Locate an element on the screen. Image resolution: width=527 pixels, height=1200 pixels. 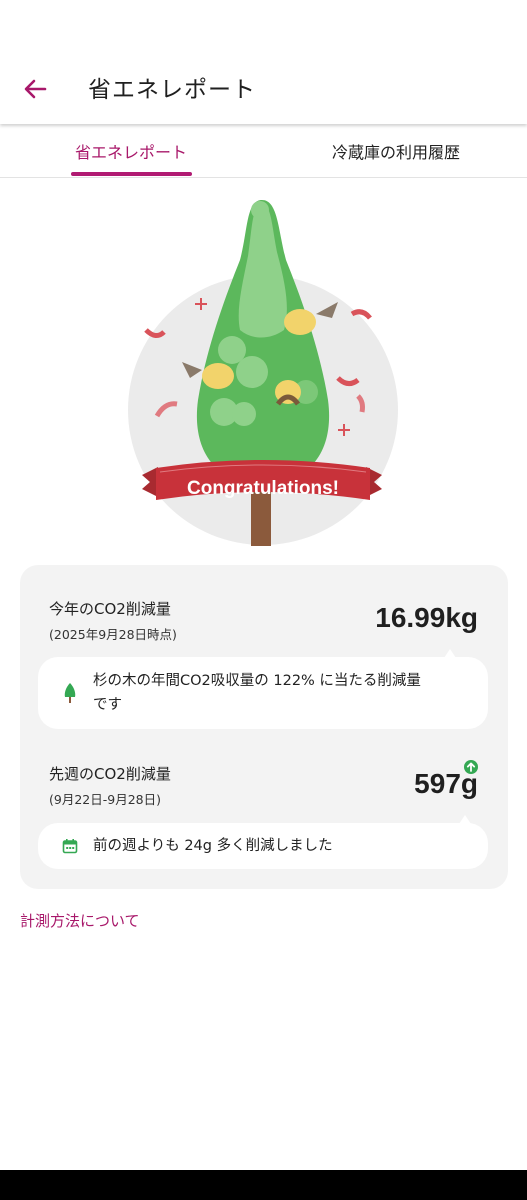
yearly-comparison-bubble: 杉の木の年間CO2吸収量の 122% に当たる削減量 です is located at coordinates (263, 689).